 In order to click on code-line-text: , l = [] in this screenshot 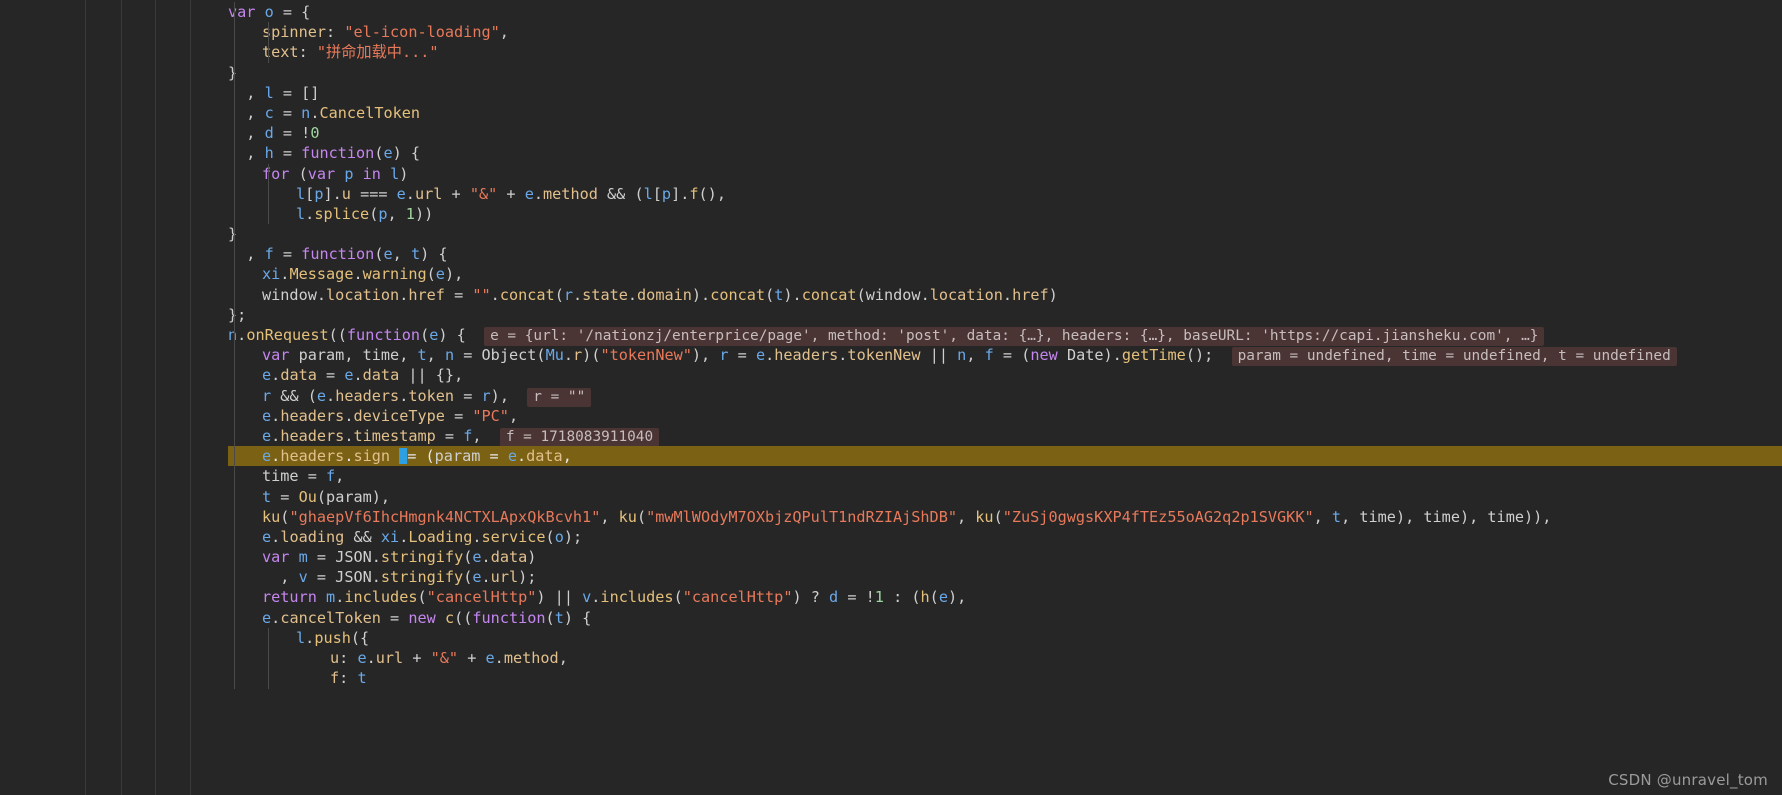, I will do `click(274, 92)`.